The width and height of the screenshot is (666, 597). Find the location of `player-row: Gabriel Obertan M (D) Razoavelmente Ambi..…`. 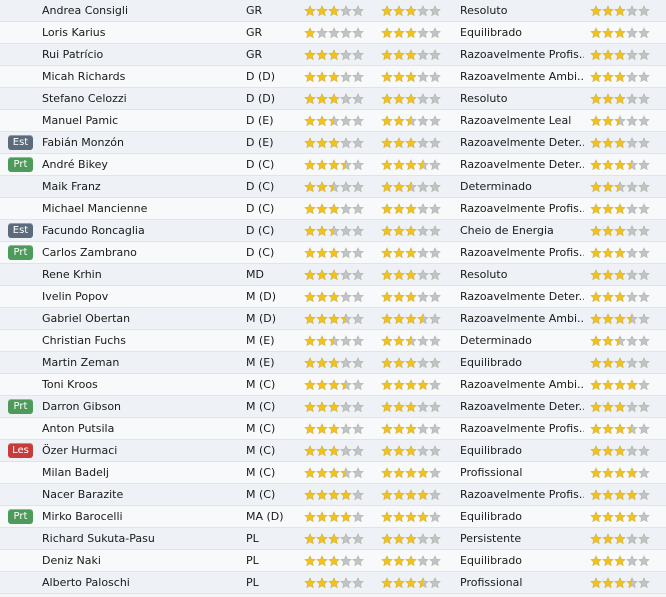

player-row: Gabriel Obertan M (D) Razoavelmente Ambi..… is located at coordinates (333, 319).